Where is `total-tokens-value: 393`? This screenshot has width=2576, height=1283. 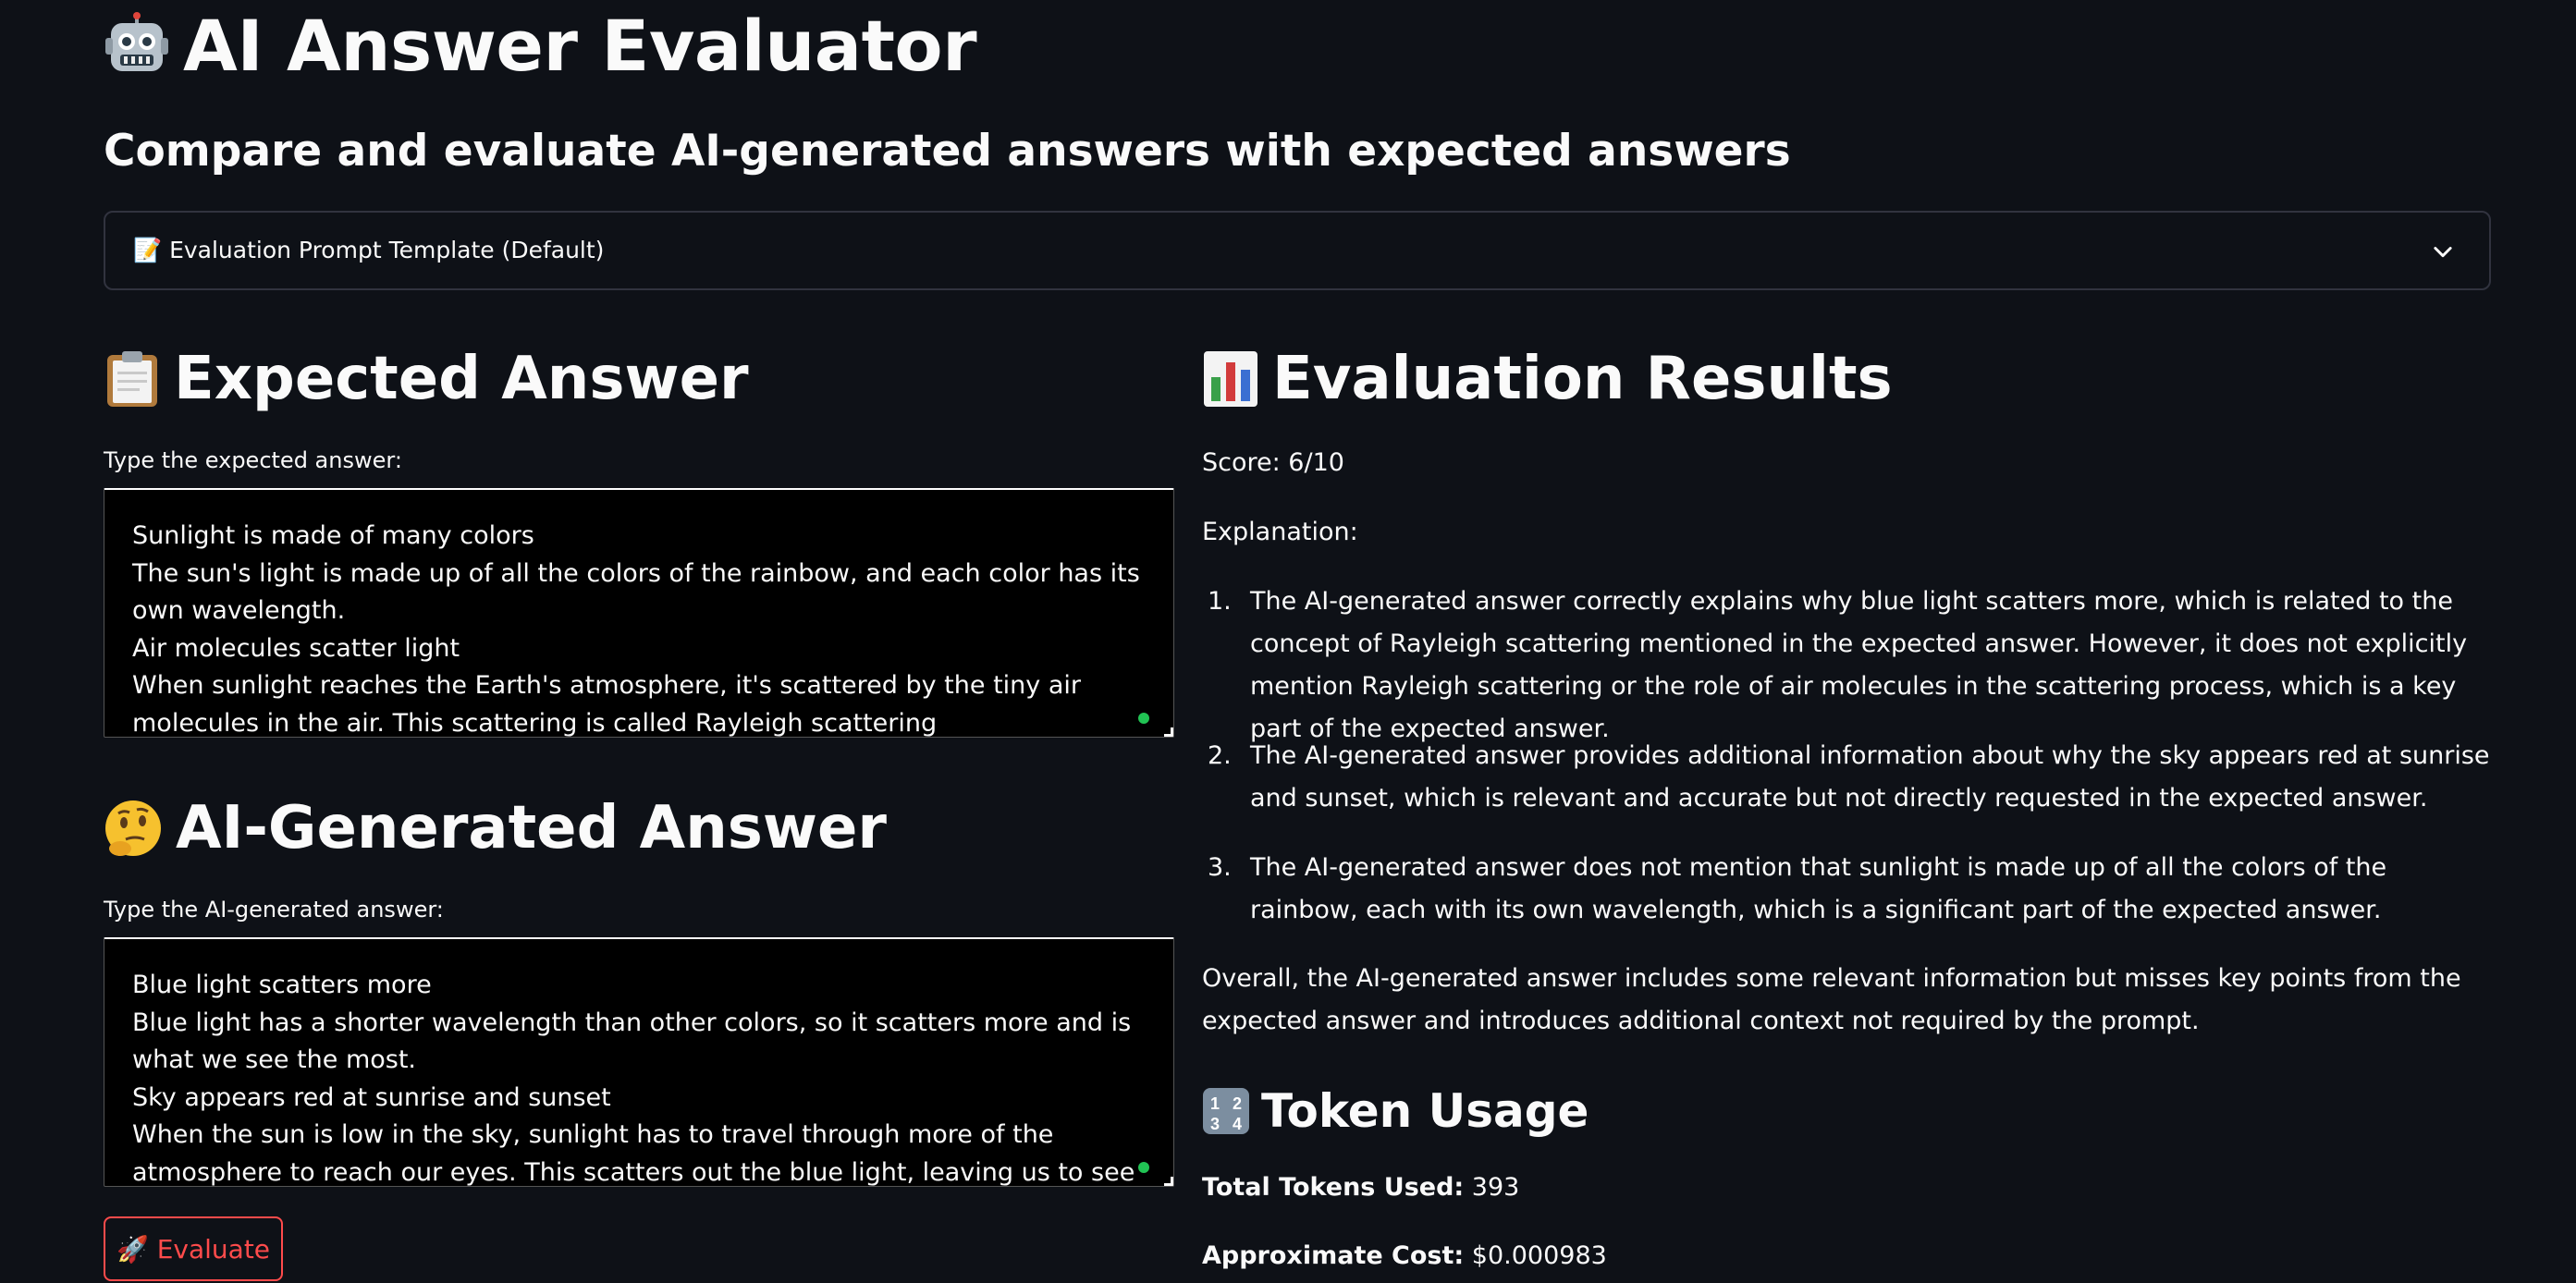
total-tokens-value: 393 is located at coordinates (1492, 1187).